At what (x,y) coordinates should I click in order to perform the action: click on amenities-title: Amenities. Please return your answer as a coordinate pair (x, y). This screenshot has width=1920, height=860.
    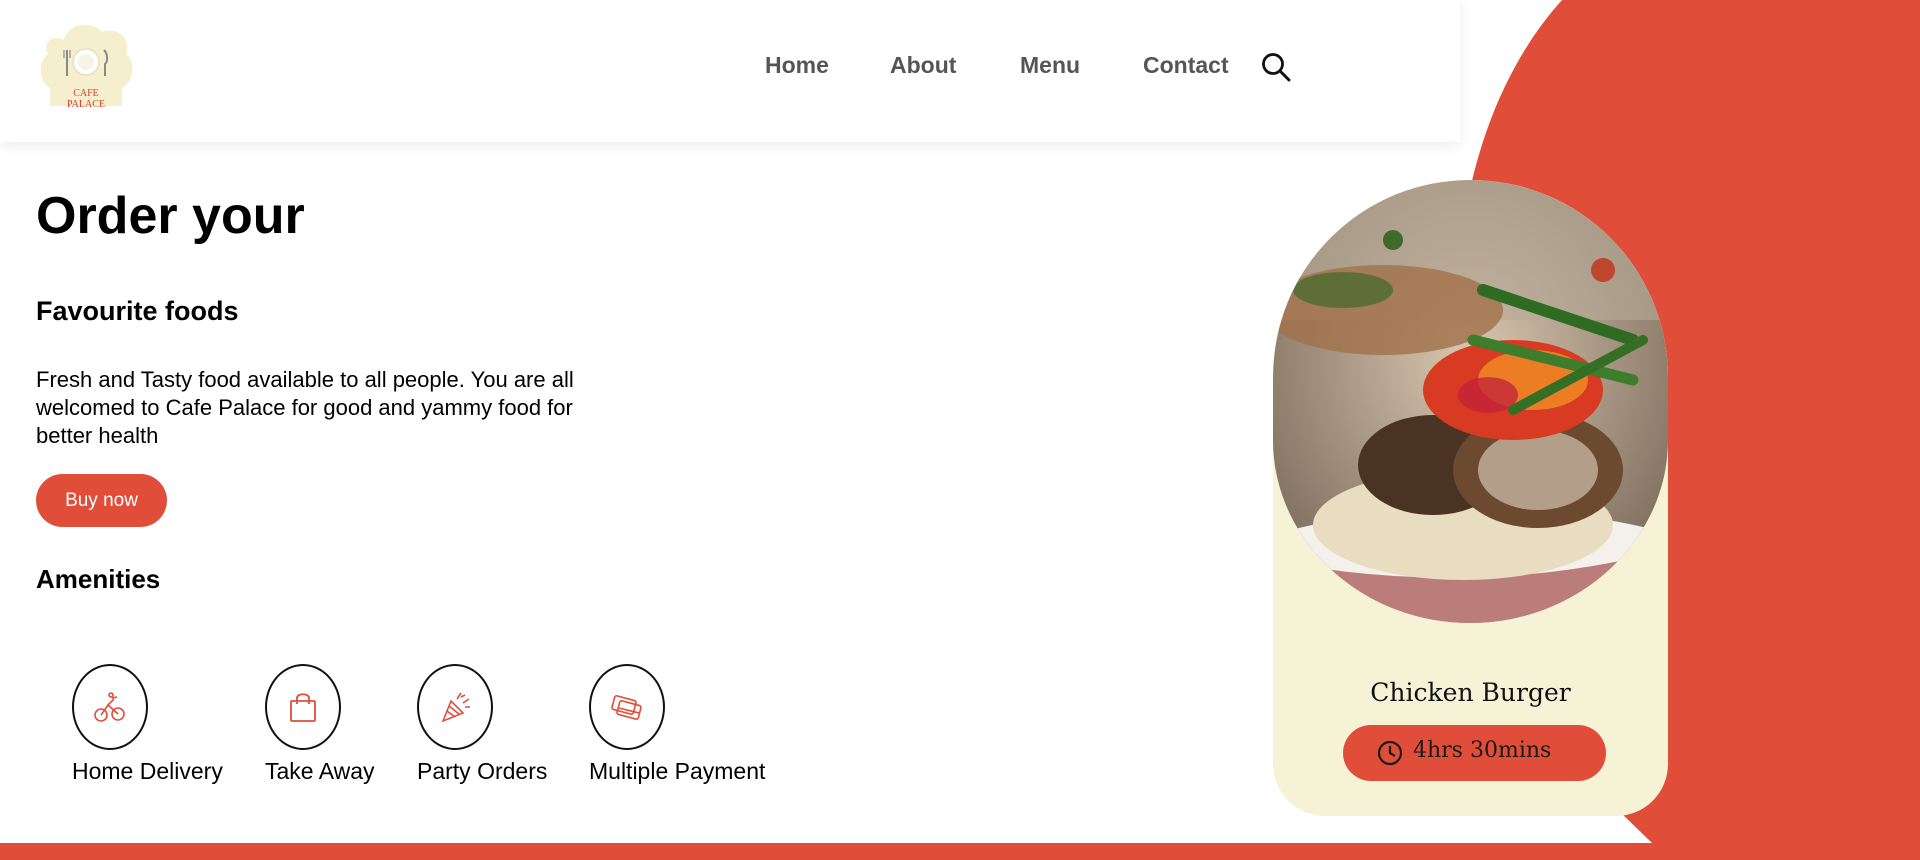
    Looking at the image, I should click on (98, 579).